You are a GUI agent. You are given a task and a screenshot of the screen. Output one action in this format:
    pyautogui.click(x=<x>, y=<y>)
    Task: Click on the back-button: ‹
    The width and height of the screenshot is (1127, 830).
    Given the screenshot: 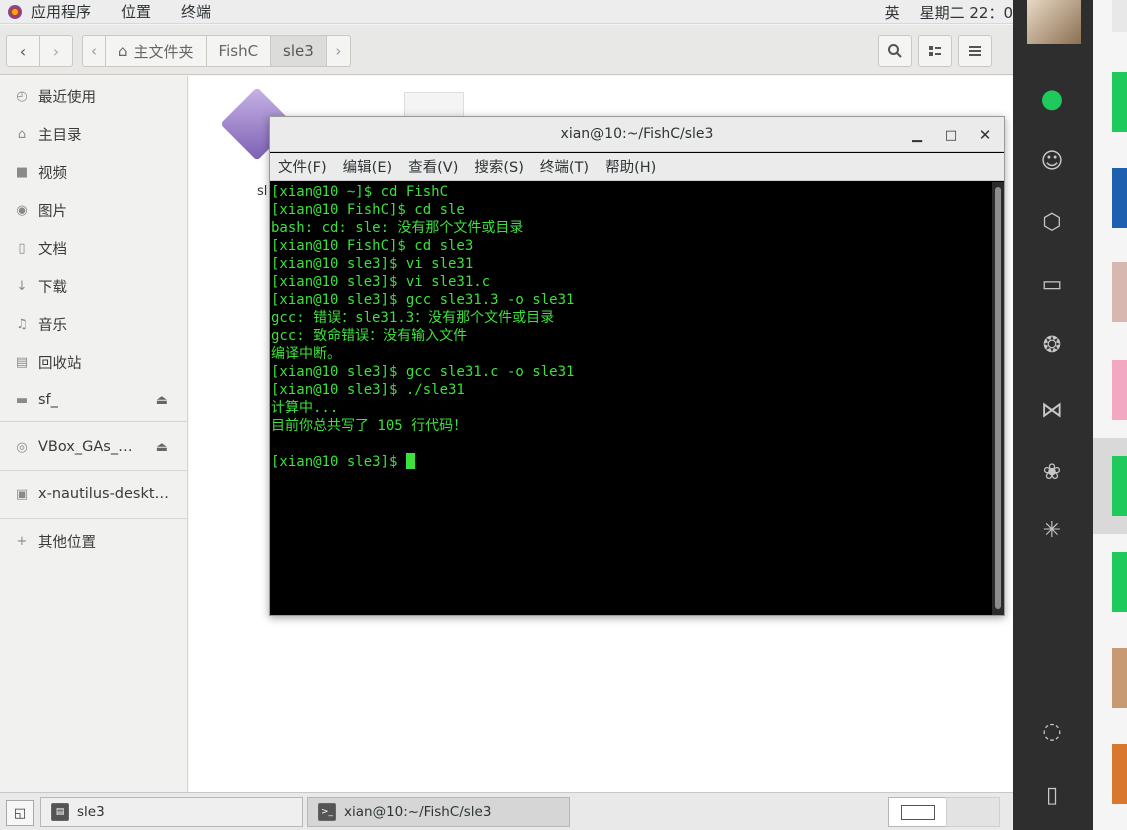 What is the action you would take?
    pyautogui.click(x=23, y=51)
    